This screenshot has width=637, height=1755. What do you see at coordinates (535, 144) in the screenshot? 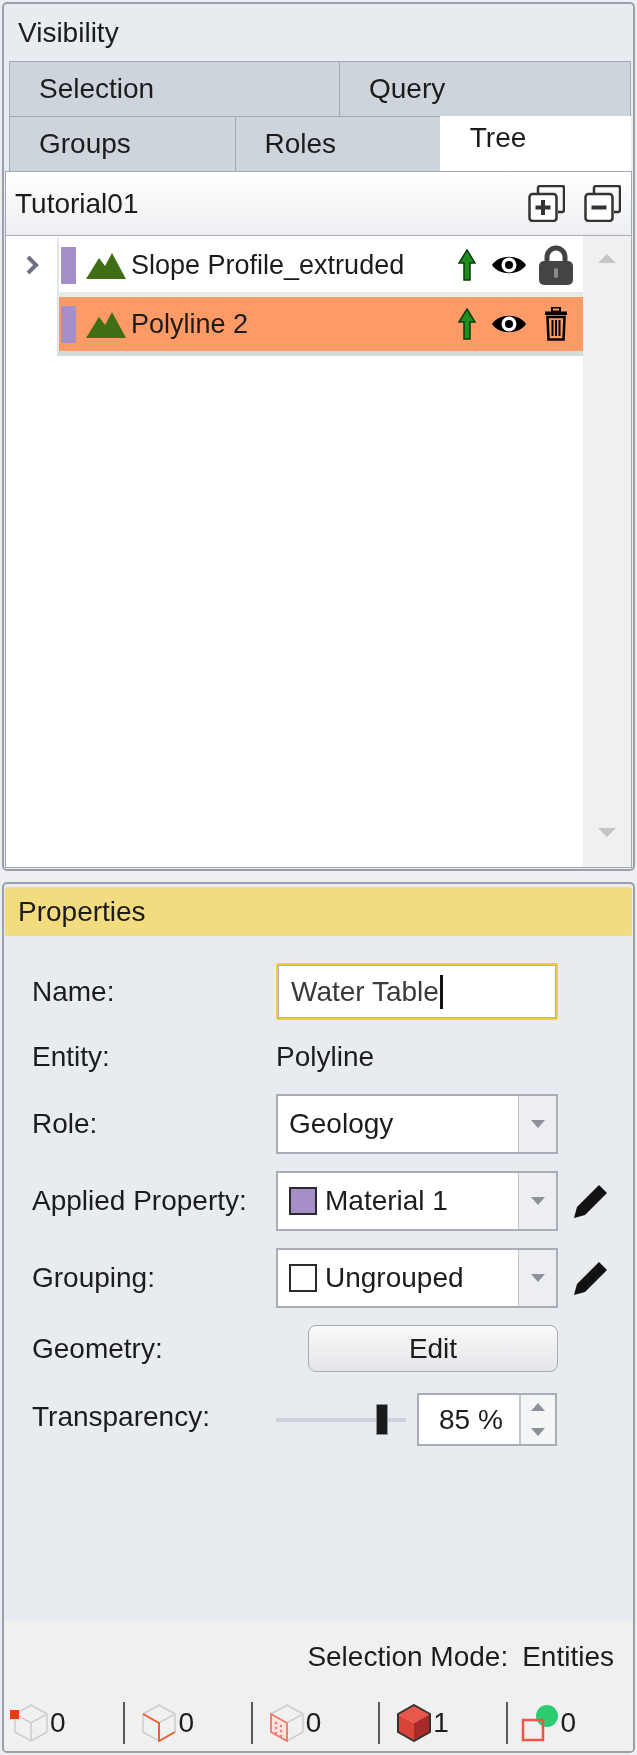
I see `tab: Tree` at bounding box center [535, 144].